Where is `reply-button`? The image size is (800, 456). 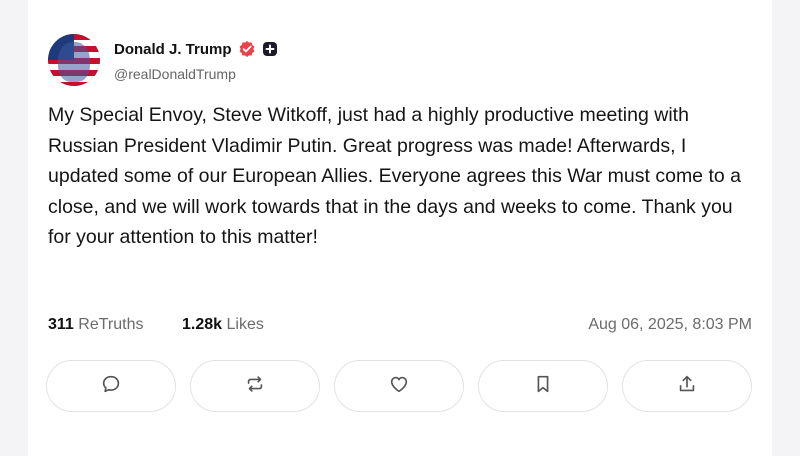
reply-button is located at coordinates (111, 386).